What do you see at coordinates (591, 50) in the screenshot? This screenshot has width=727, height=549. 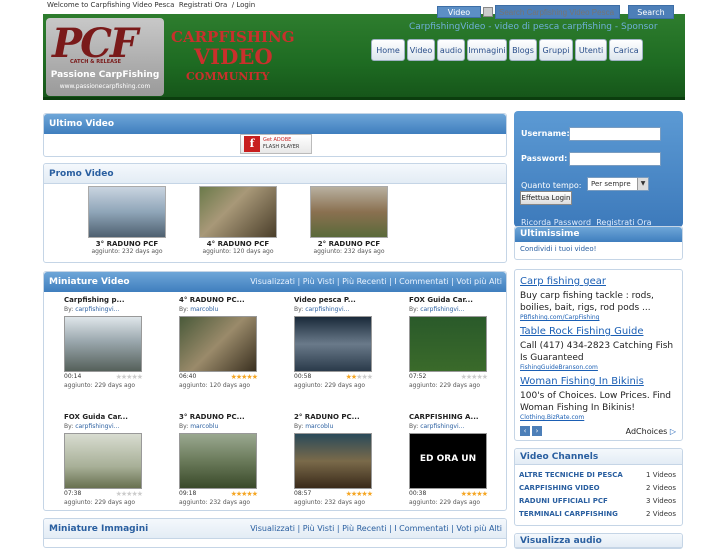 I see `nav-utenti: Utenti` at bounding box center [591, 50].